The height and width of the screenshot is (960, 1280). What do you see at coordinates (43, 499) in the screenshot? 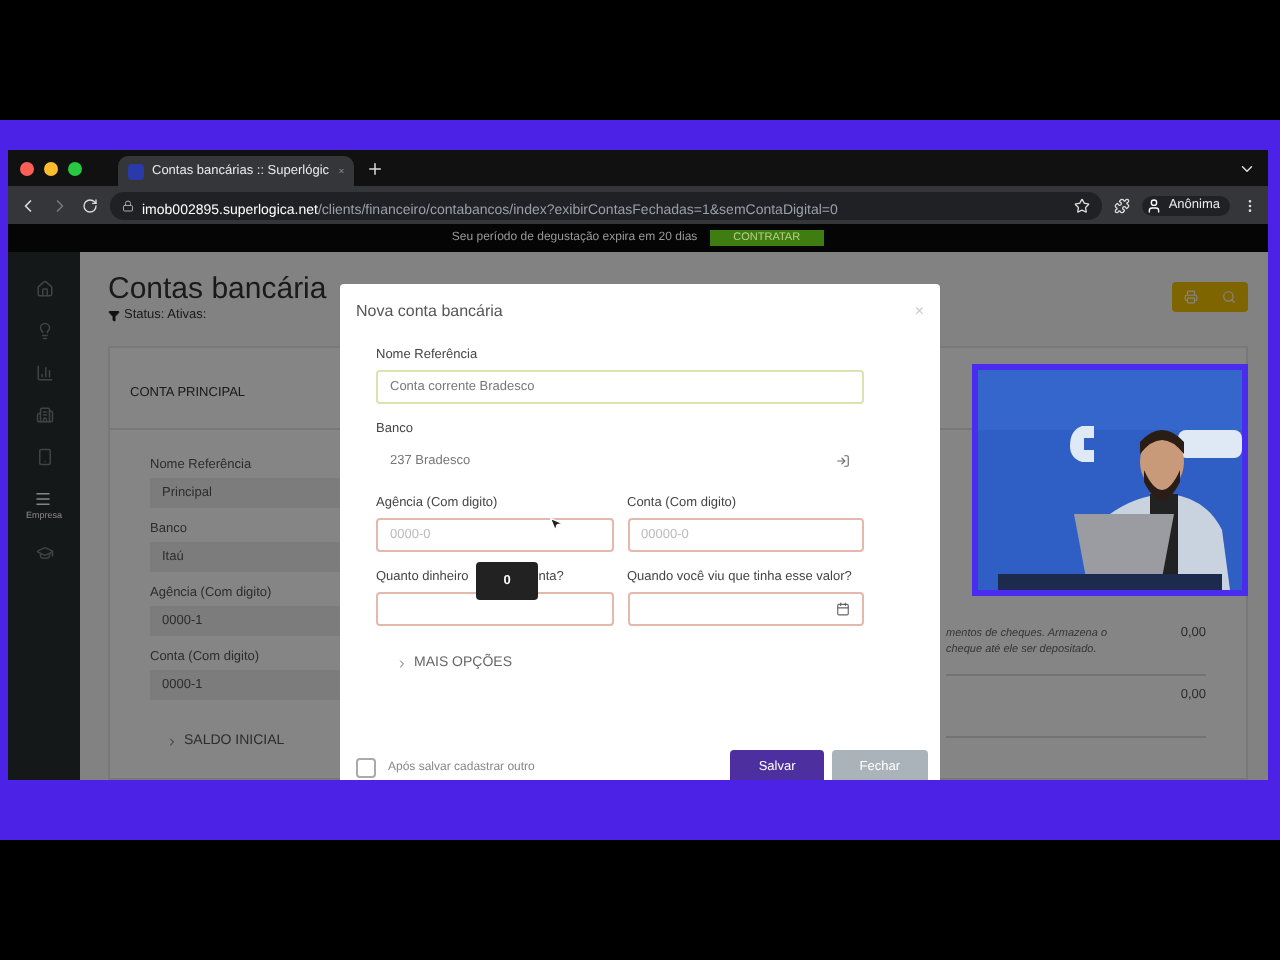
I see `menu-icon` at bounding box center [43, 499].